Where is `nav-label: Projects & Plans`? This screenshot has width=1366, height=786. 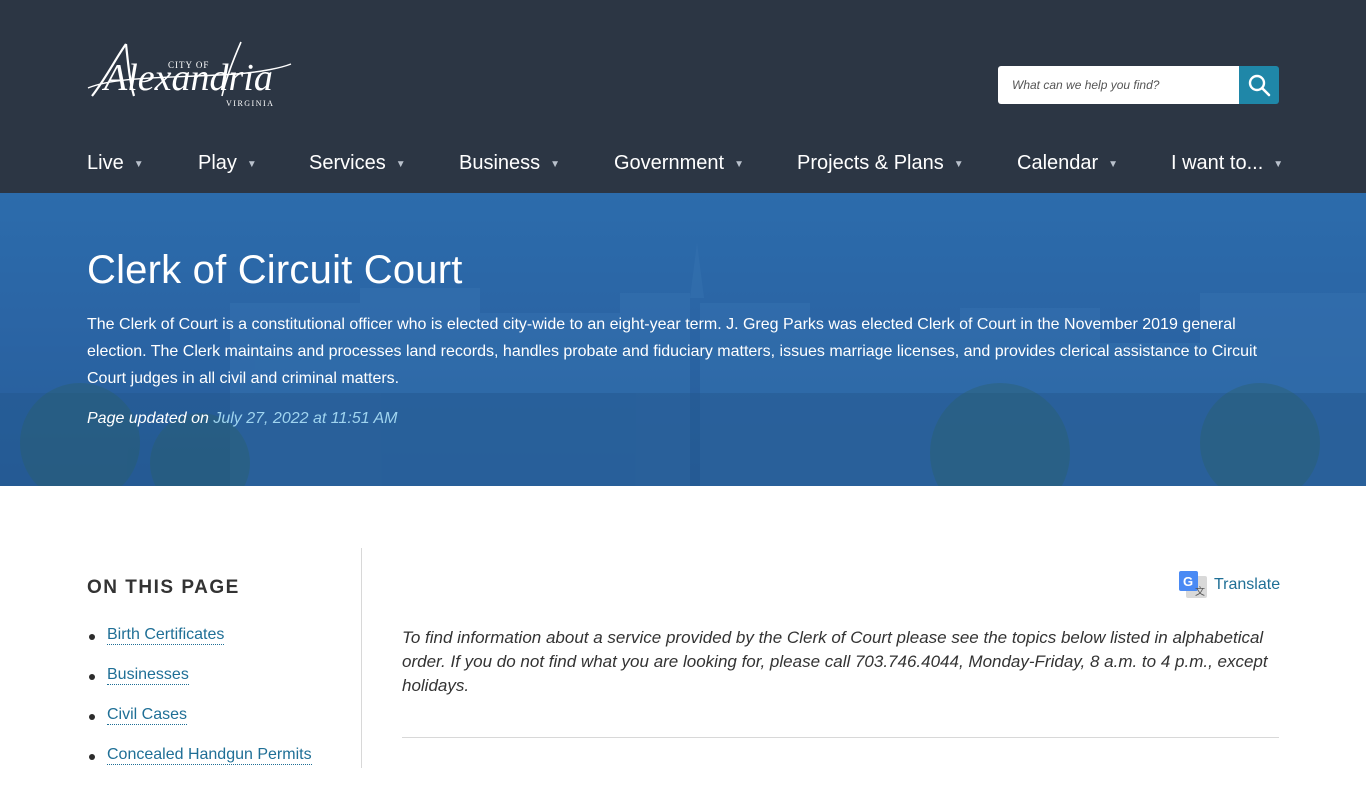 nav-label: Projects & Plans is located at coordinates (870, 162).